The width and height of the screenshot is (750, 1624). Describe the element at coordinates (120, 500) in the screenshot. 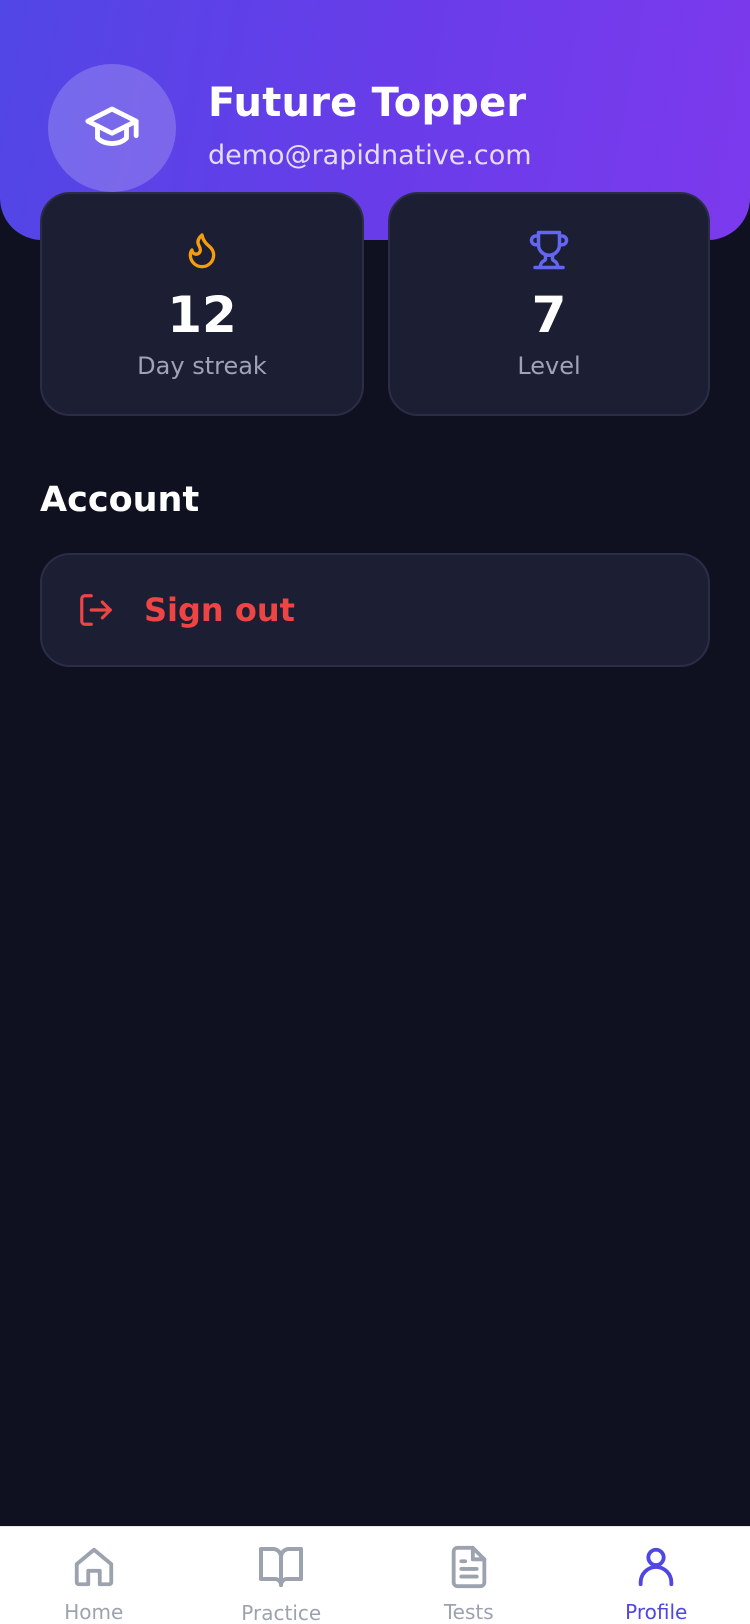

I see `account-section-title: Account` at that location.